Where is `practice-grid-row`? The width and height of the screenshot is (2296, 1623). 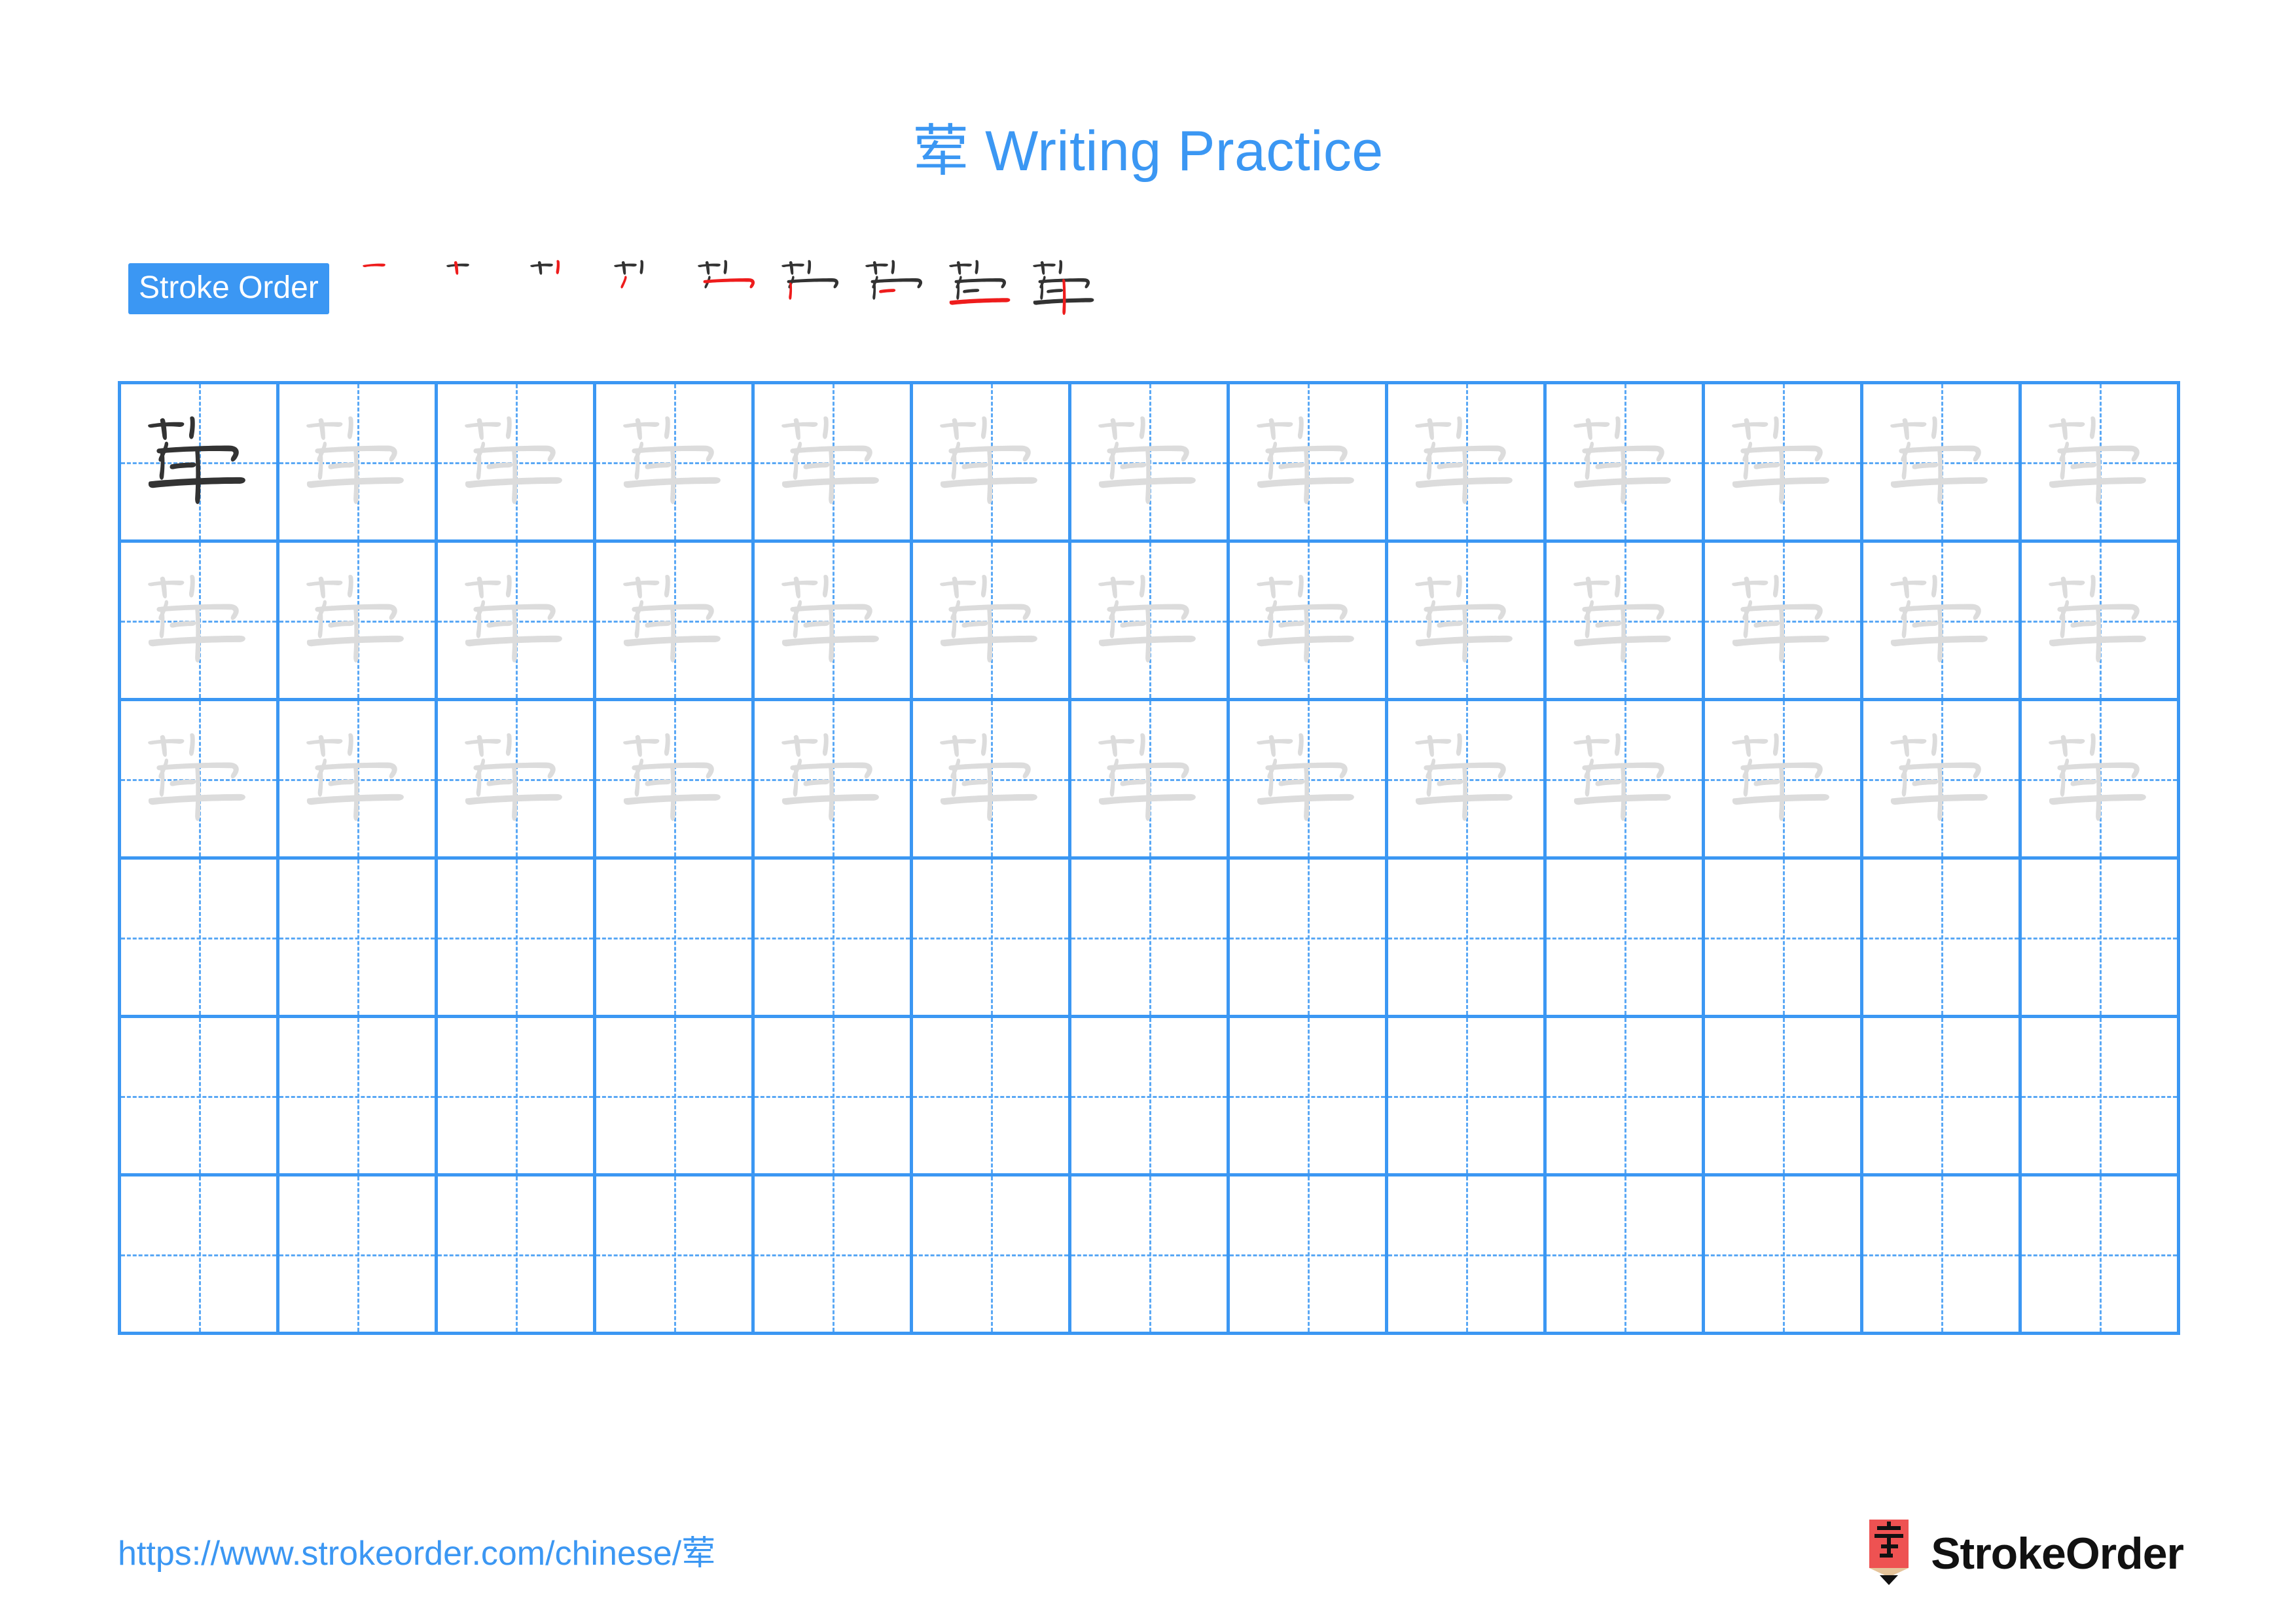
practice-grid-row is located at coordinates (1150, 622).